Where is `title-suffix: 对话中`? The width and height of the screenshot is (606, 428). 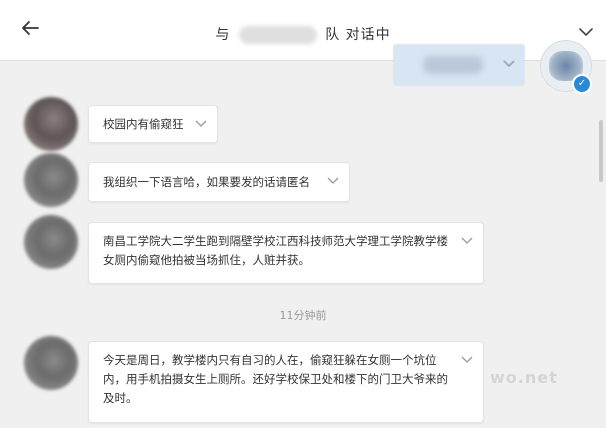
title-suffix: 对话中 is located at coordinates (368, 35).